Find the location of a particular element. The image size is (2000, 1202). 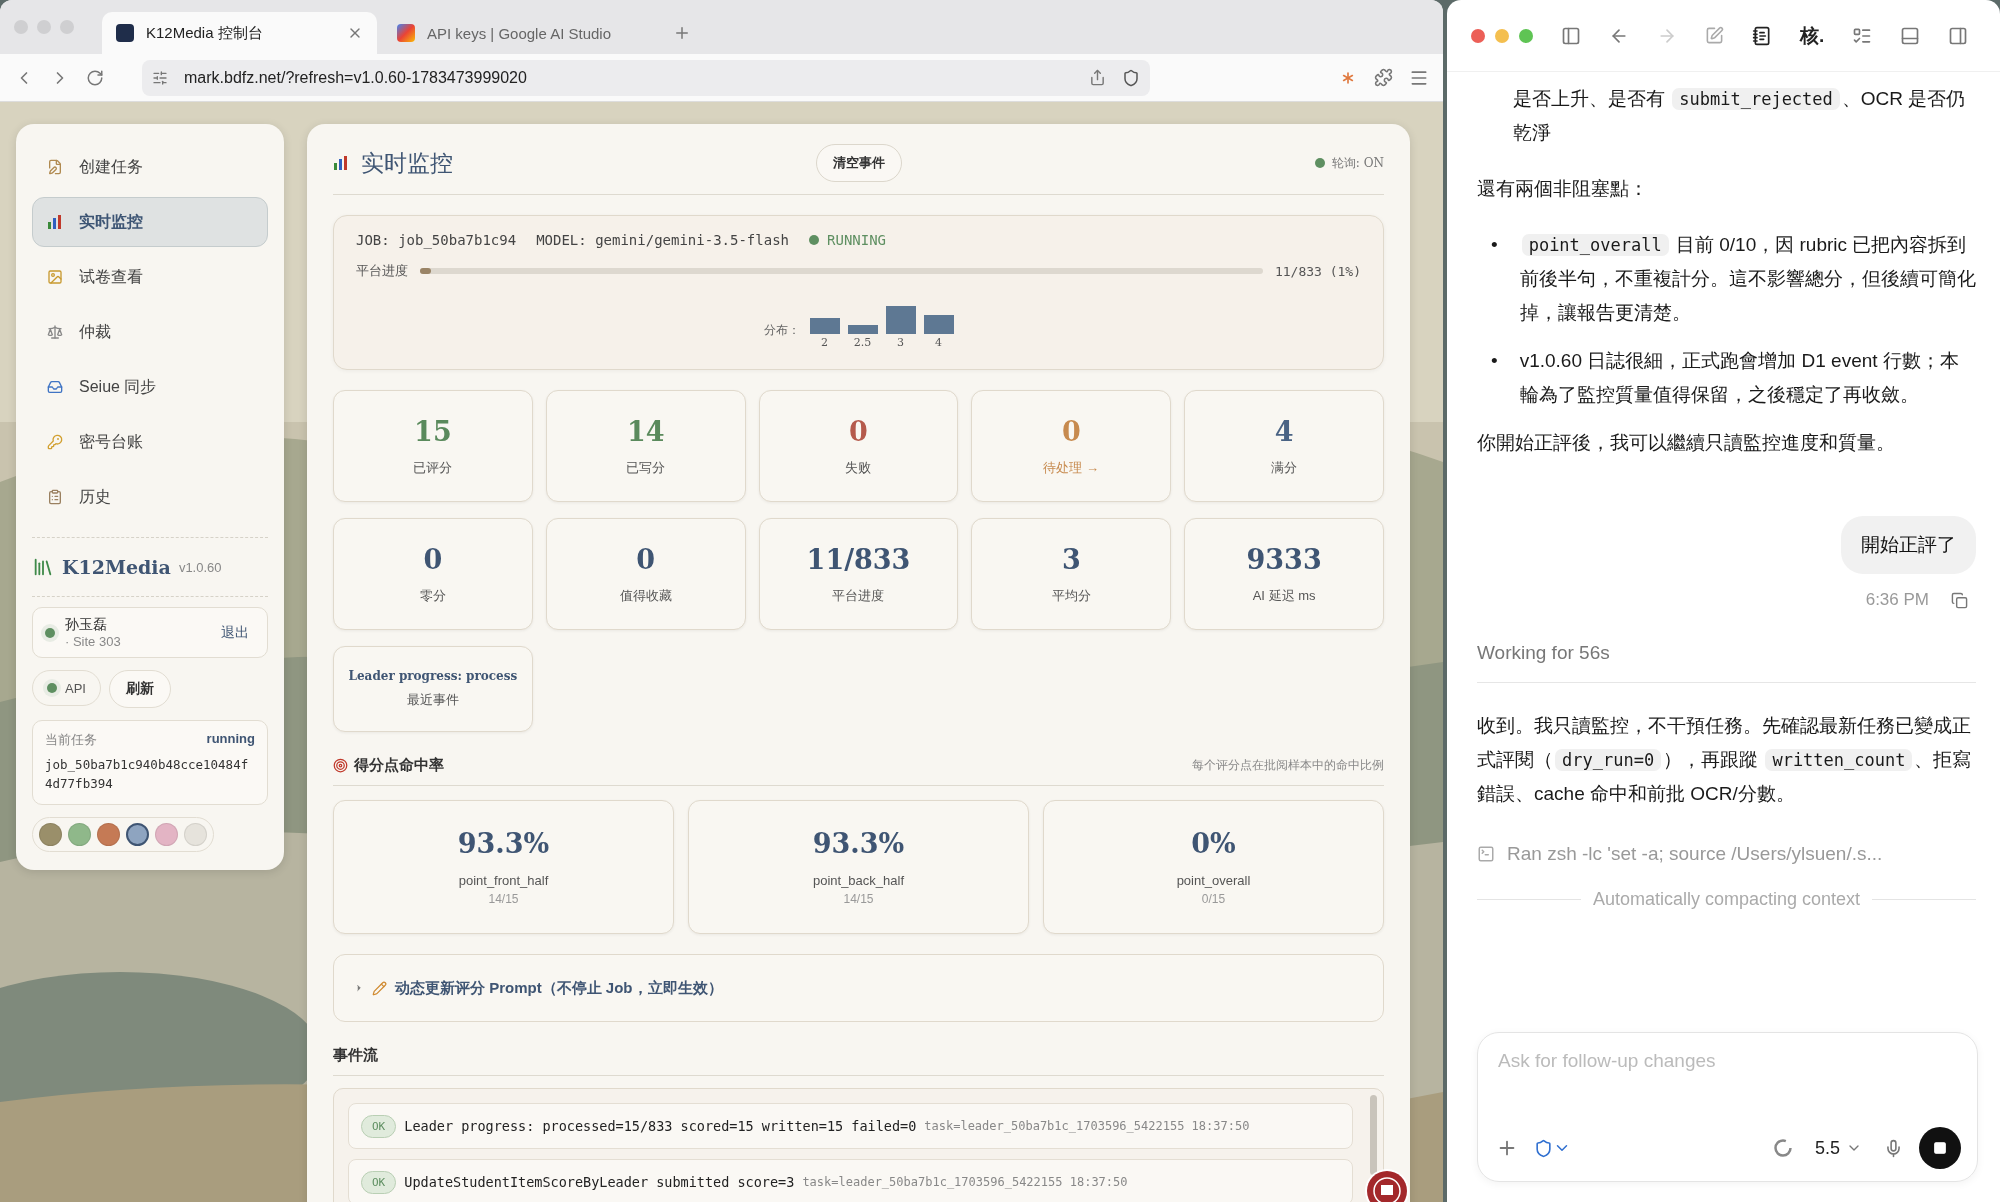

emblem-icon is located at coordinates (1387, 1185).